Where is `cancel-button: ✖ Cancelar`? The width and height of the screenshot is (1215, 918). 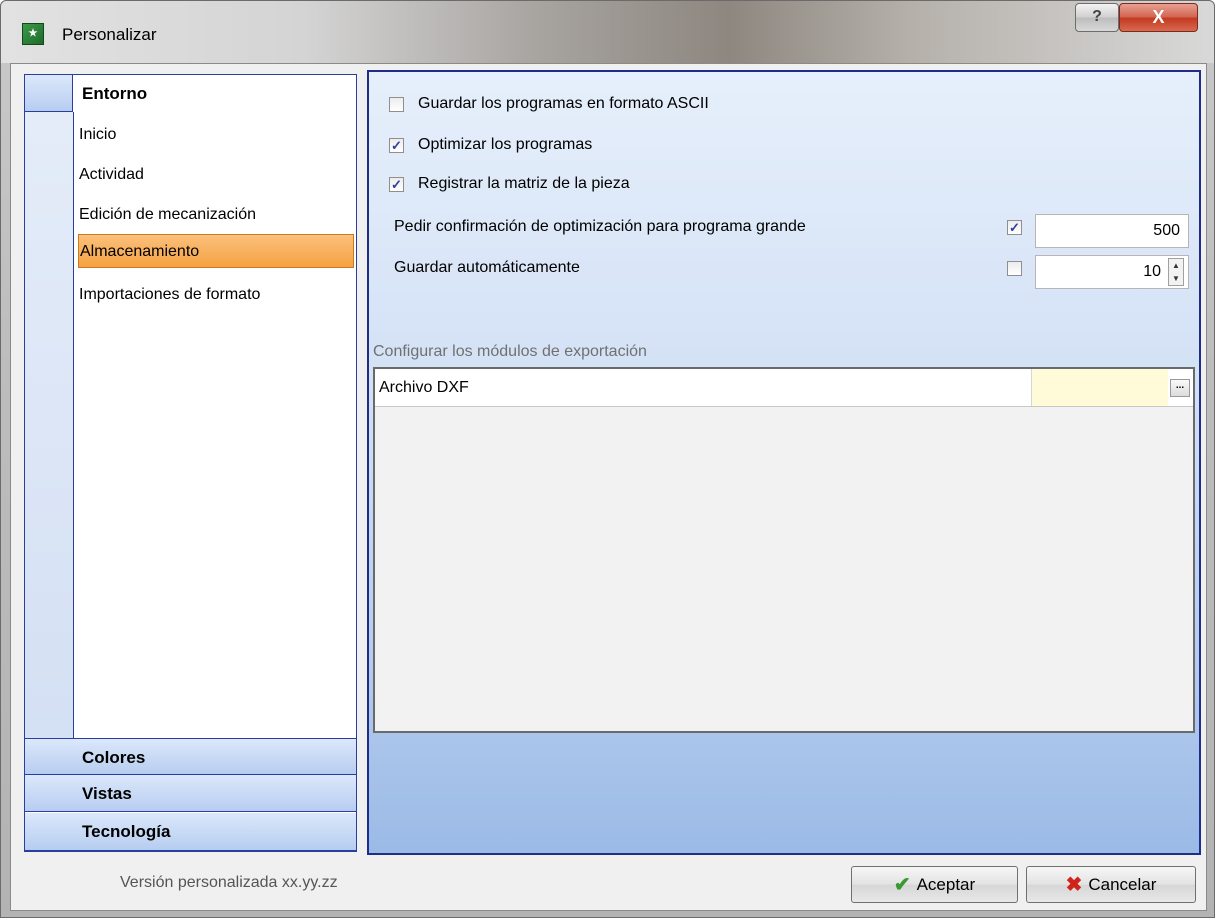 cancel-button: ✖ Cancelar is located at coordinates (1111, 884).